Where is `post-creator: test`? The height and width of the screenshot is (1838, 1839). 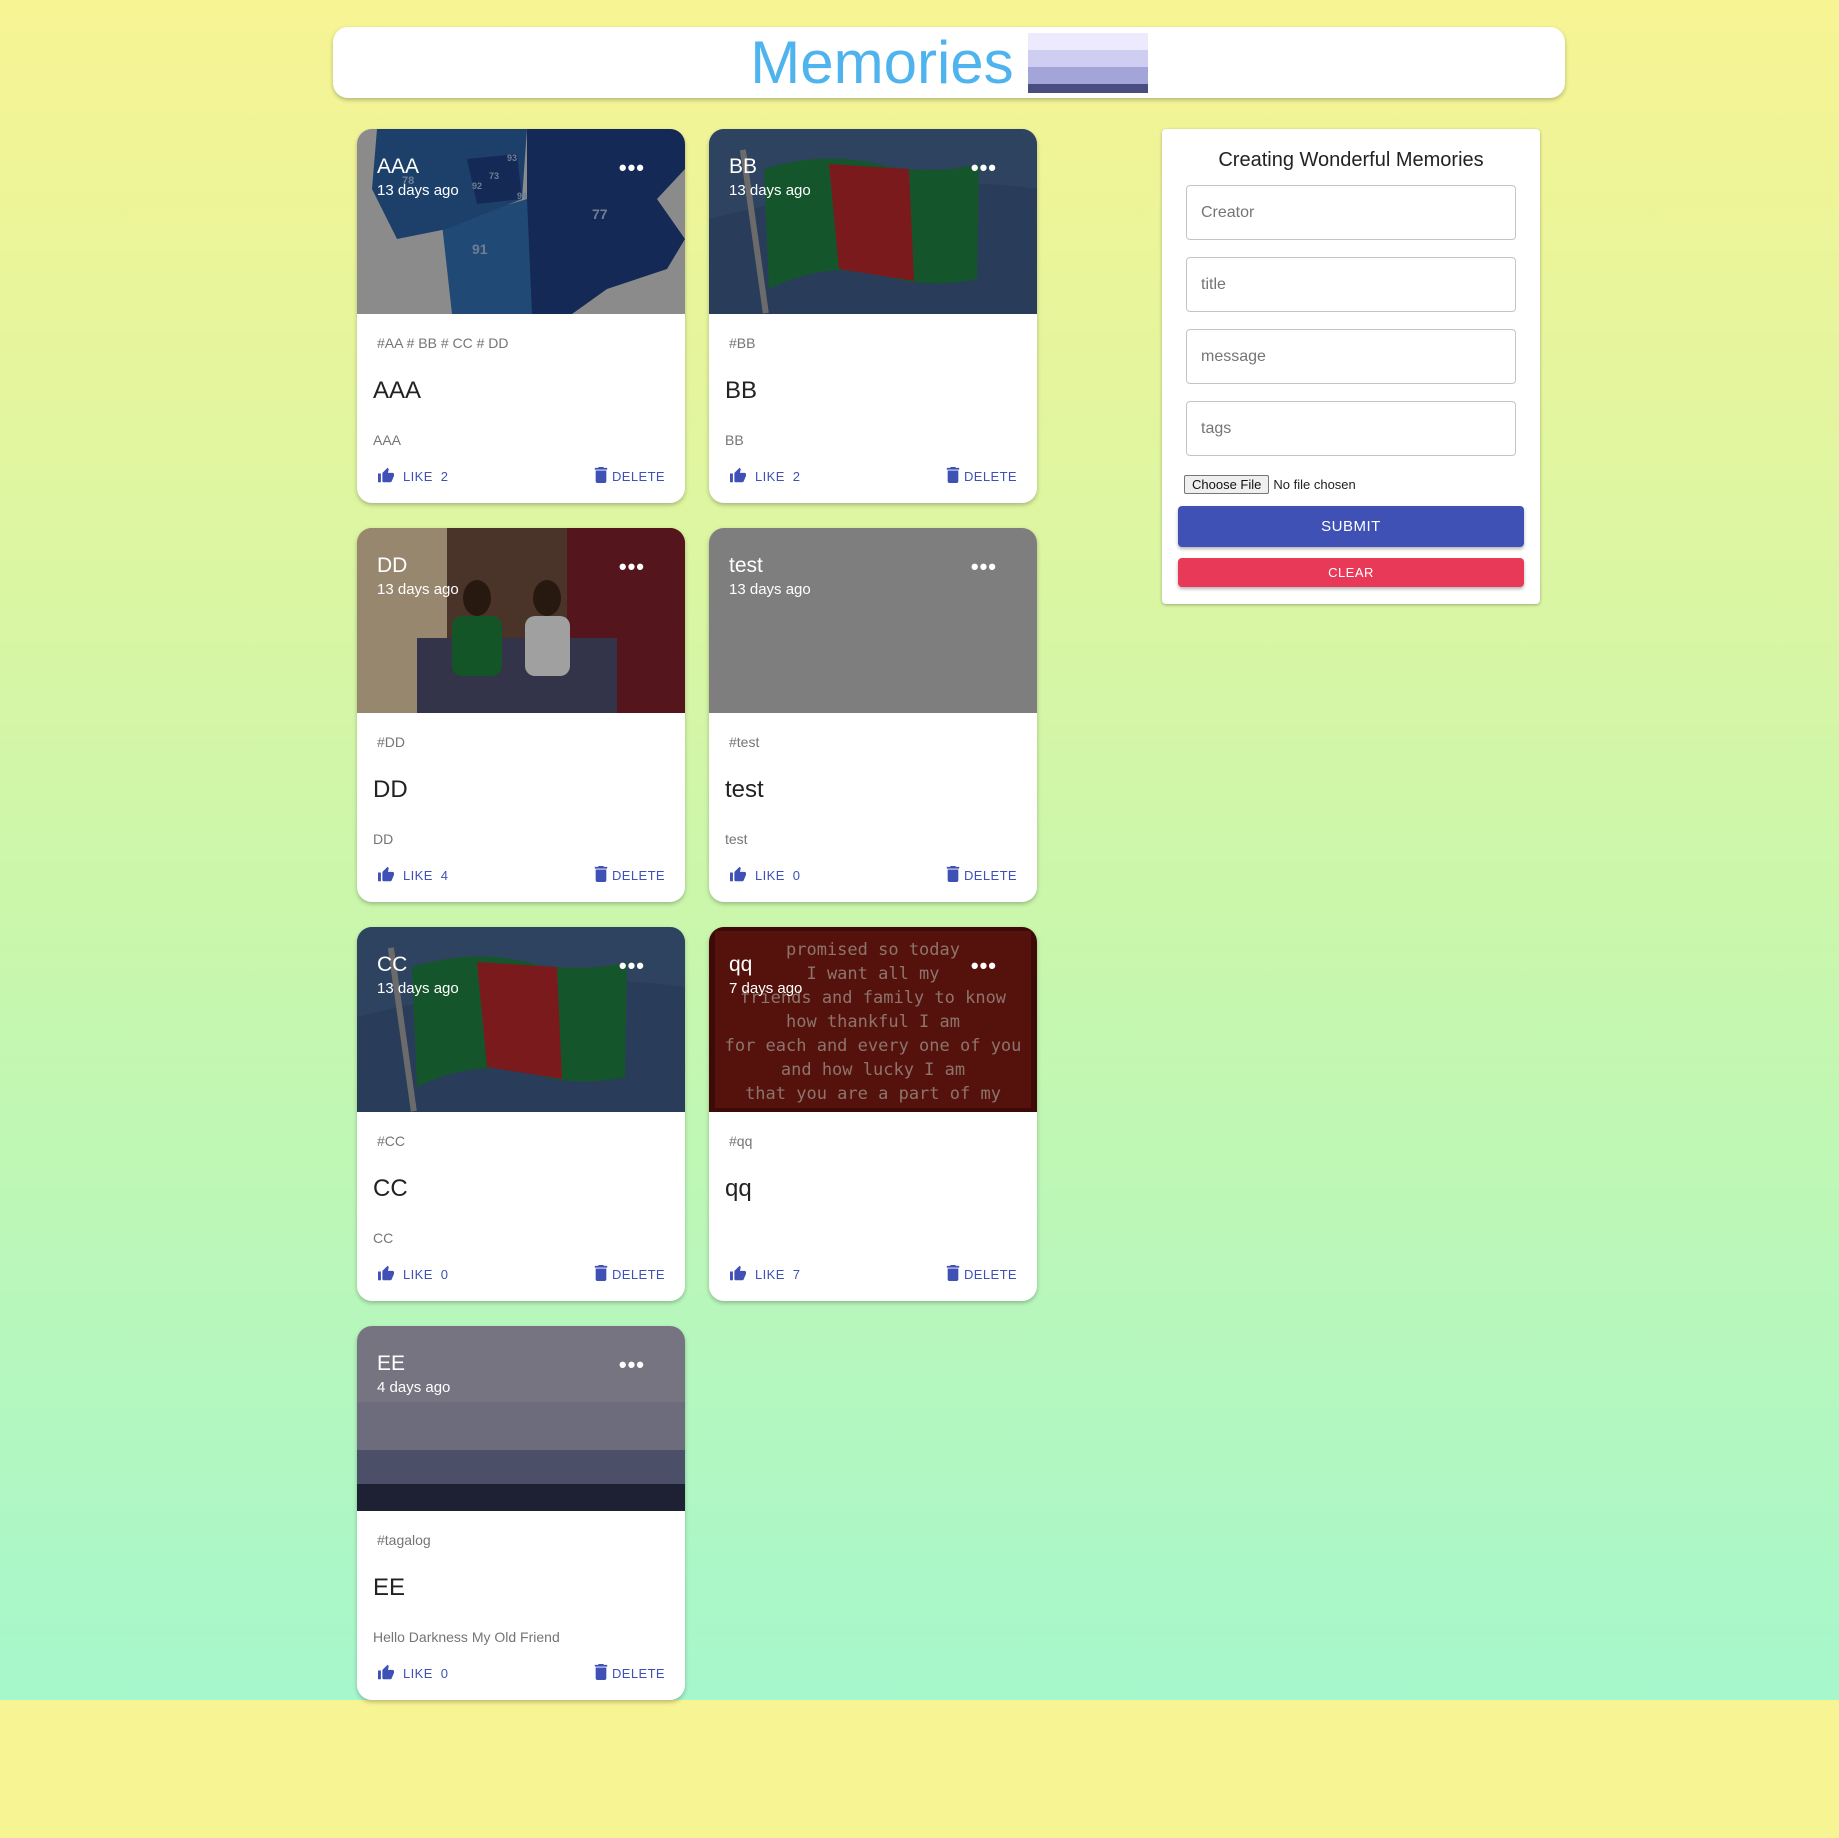 post-creator: test is located at coordinates (746, 565).